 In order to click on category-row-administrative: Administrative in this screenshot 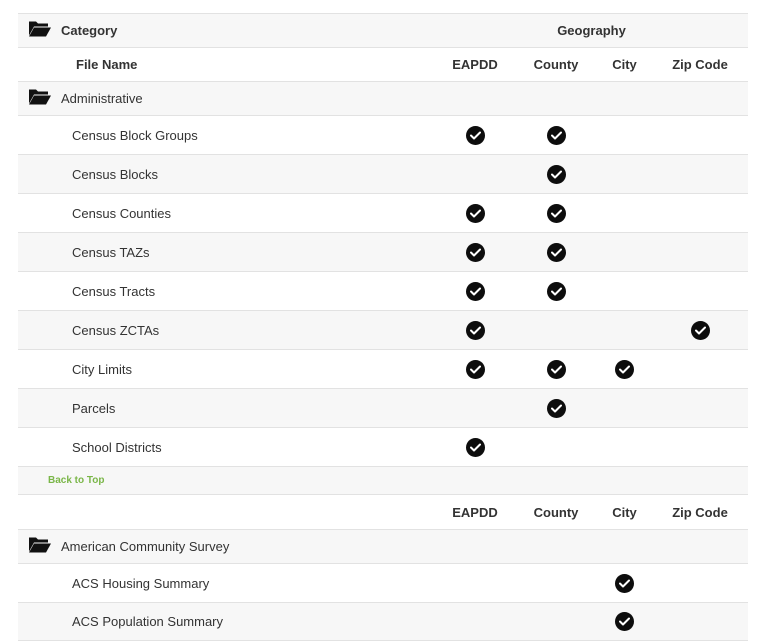, I will do `click(383, 98)`.